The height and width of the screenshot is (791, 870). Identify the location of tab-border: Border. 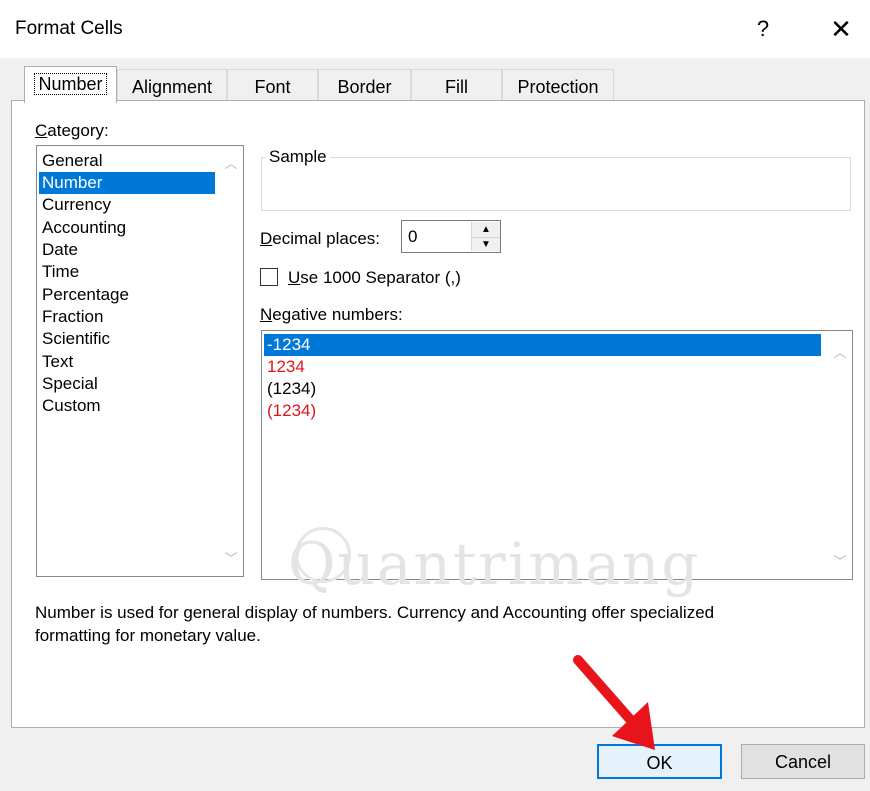
(364, 85).